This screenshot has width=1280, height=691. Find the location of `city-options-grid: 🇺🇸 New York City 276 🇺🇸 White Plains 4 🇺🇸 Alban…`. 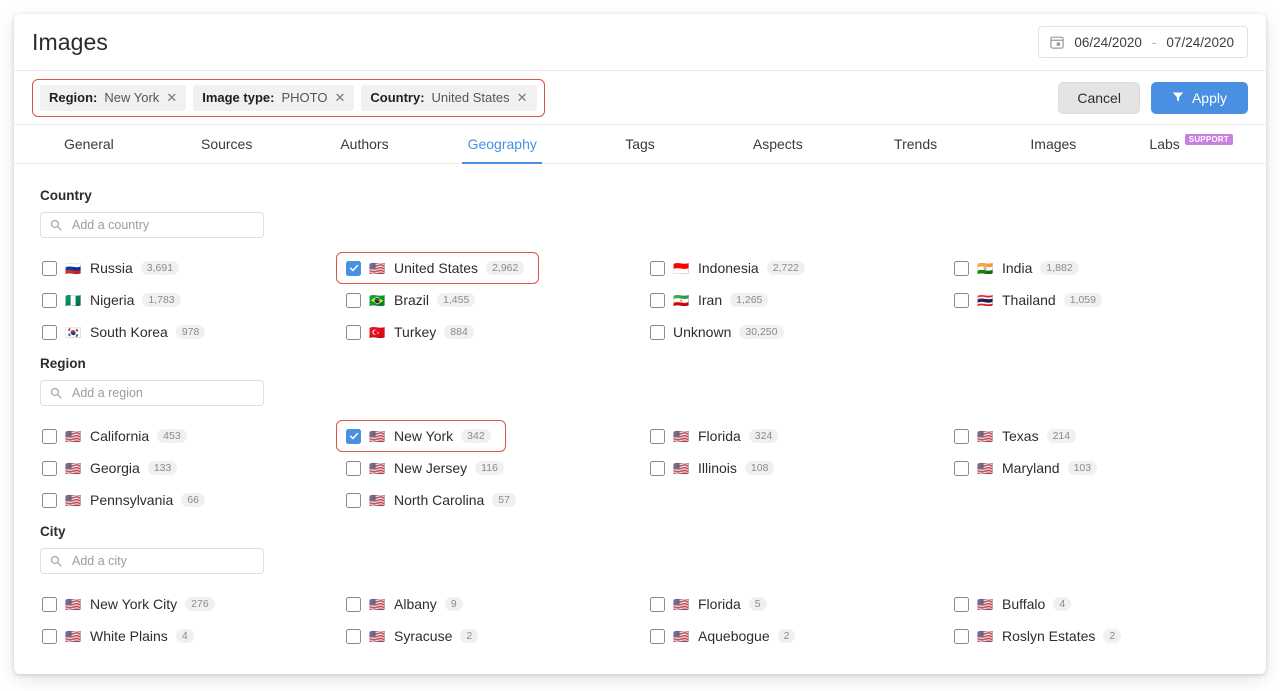

city-options-grid: 🇺🇸 New York City 276 🇺🇸 White Plains 4 🇺🇸 Alban… is located at coordinates (640, 620).